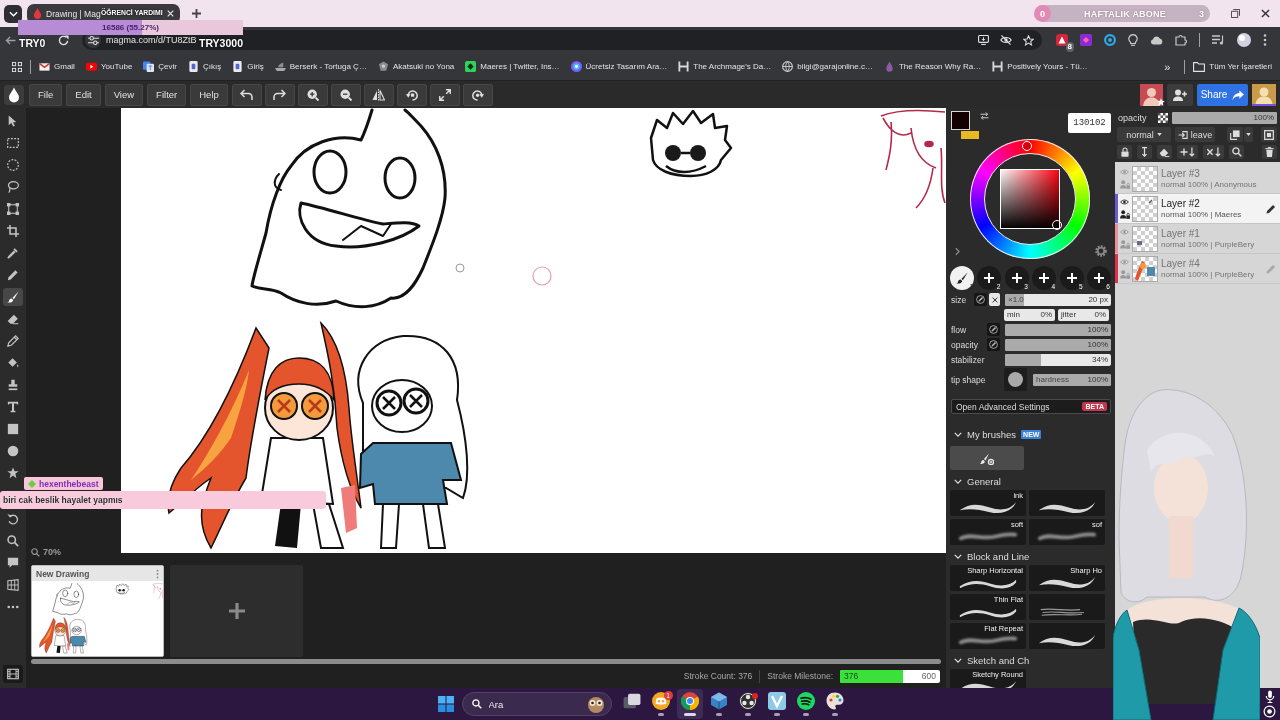 The width and height of the screenshot is (1280, 720). I want to click on add-brush-button, so click(987, 458).